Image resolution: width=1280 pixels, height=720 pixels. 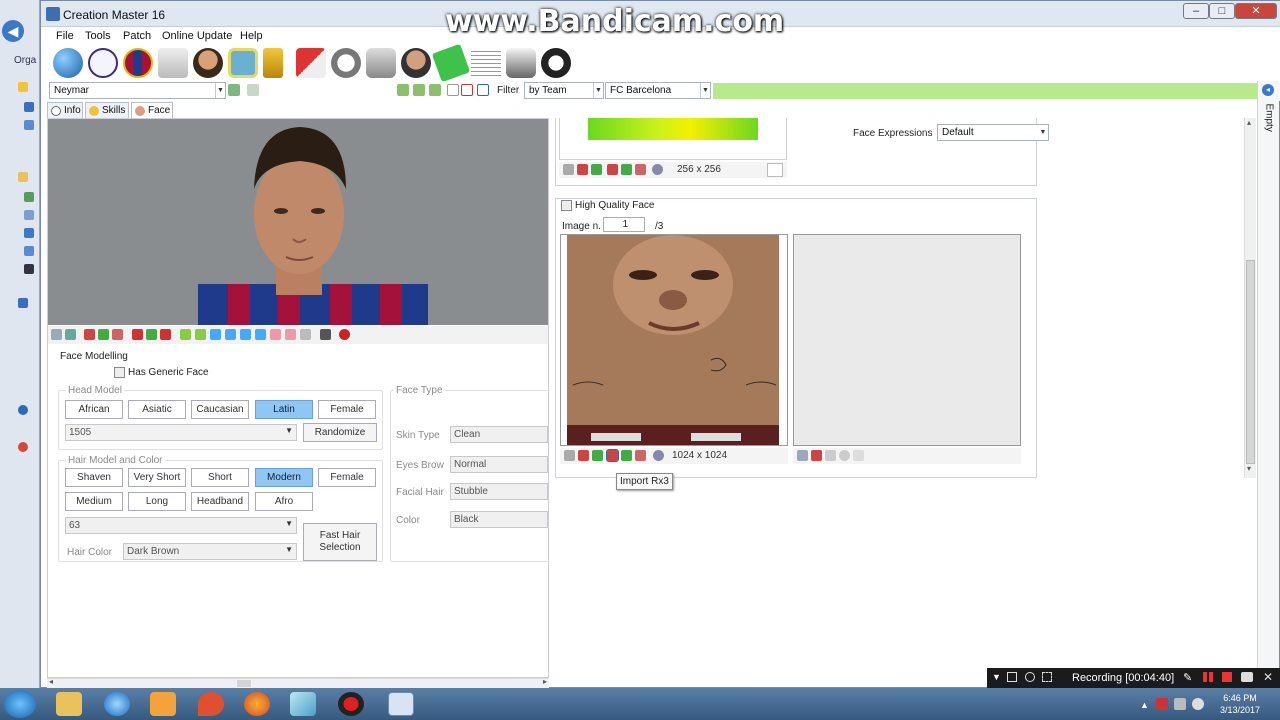 What do you see at coordinates (1012, 677) in the screenshot?
I see `window-mode-icon` at bounding box center [1012, 677].